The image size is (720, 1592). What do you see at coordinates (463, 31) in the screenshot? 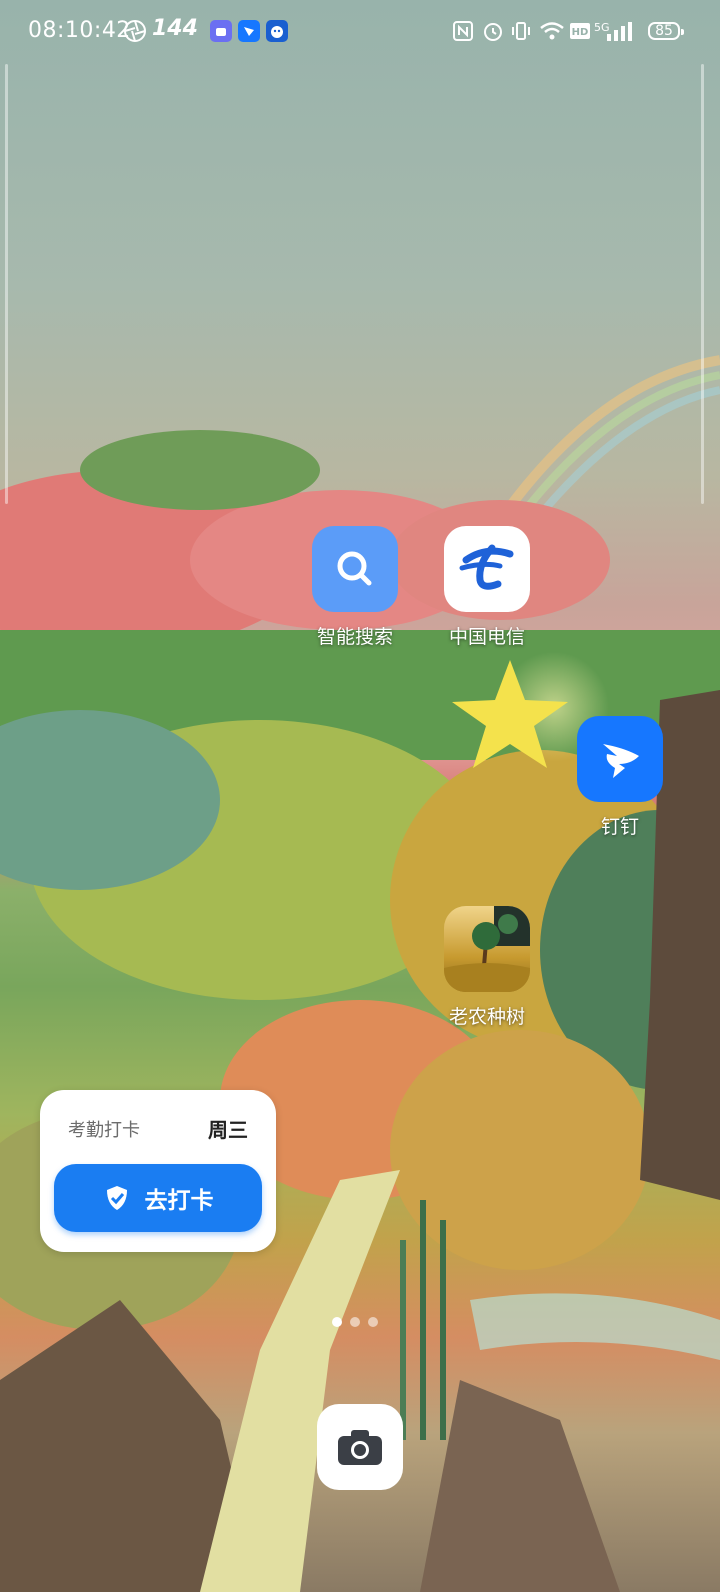
I see `nfc-icon` at bounding box center [463, 31].